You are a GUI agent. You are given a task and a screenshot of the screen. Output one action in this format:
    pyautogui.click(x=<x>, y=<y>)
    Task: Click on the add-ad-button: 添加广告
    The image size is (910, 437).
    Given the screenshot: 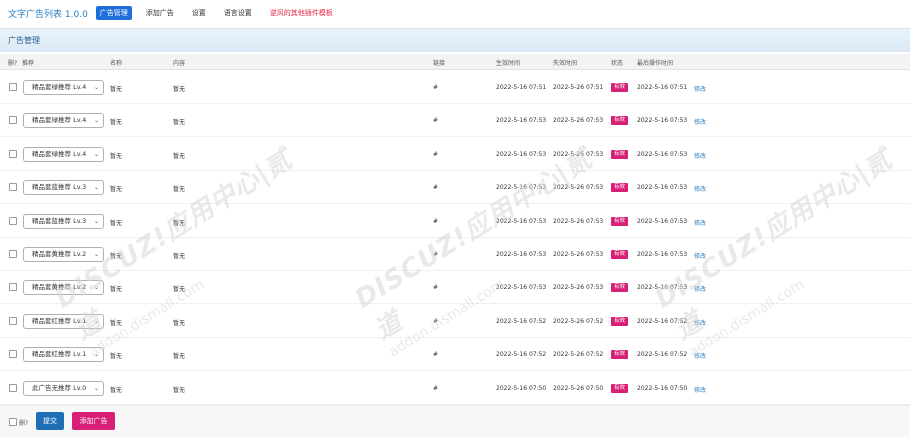 What is the action you would take?
    pyautogui.click(x=93, y=421)
    